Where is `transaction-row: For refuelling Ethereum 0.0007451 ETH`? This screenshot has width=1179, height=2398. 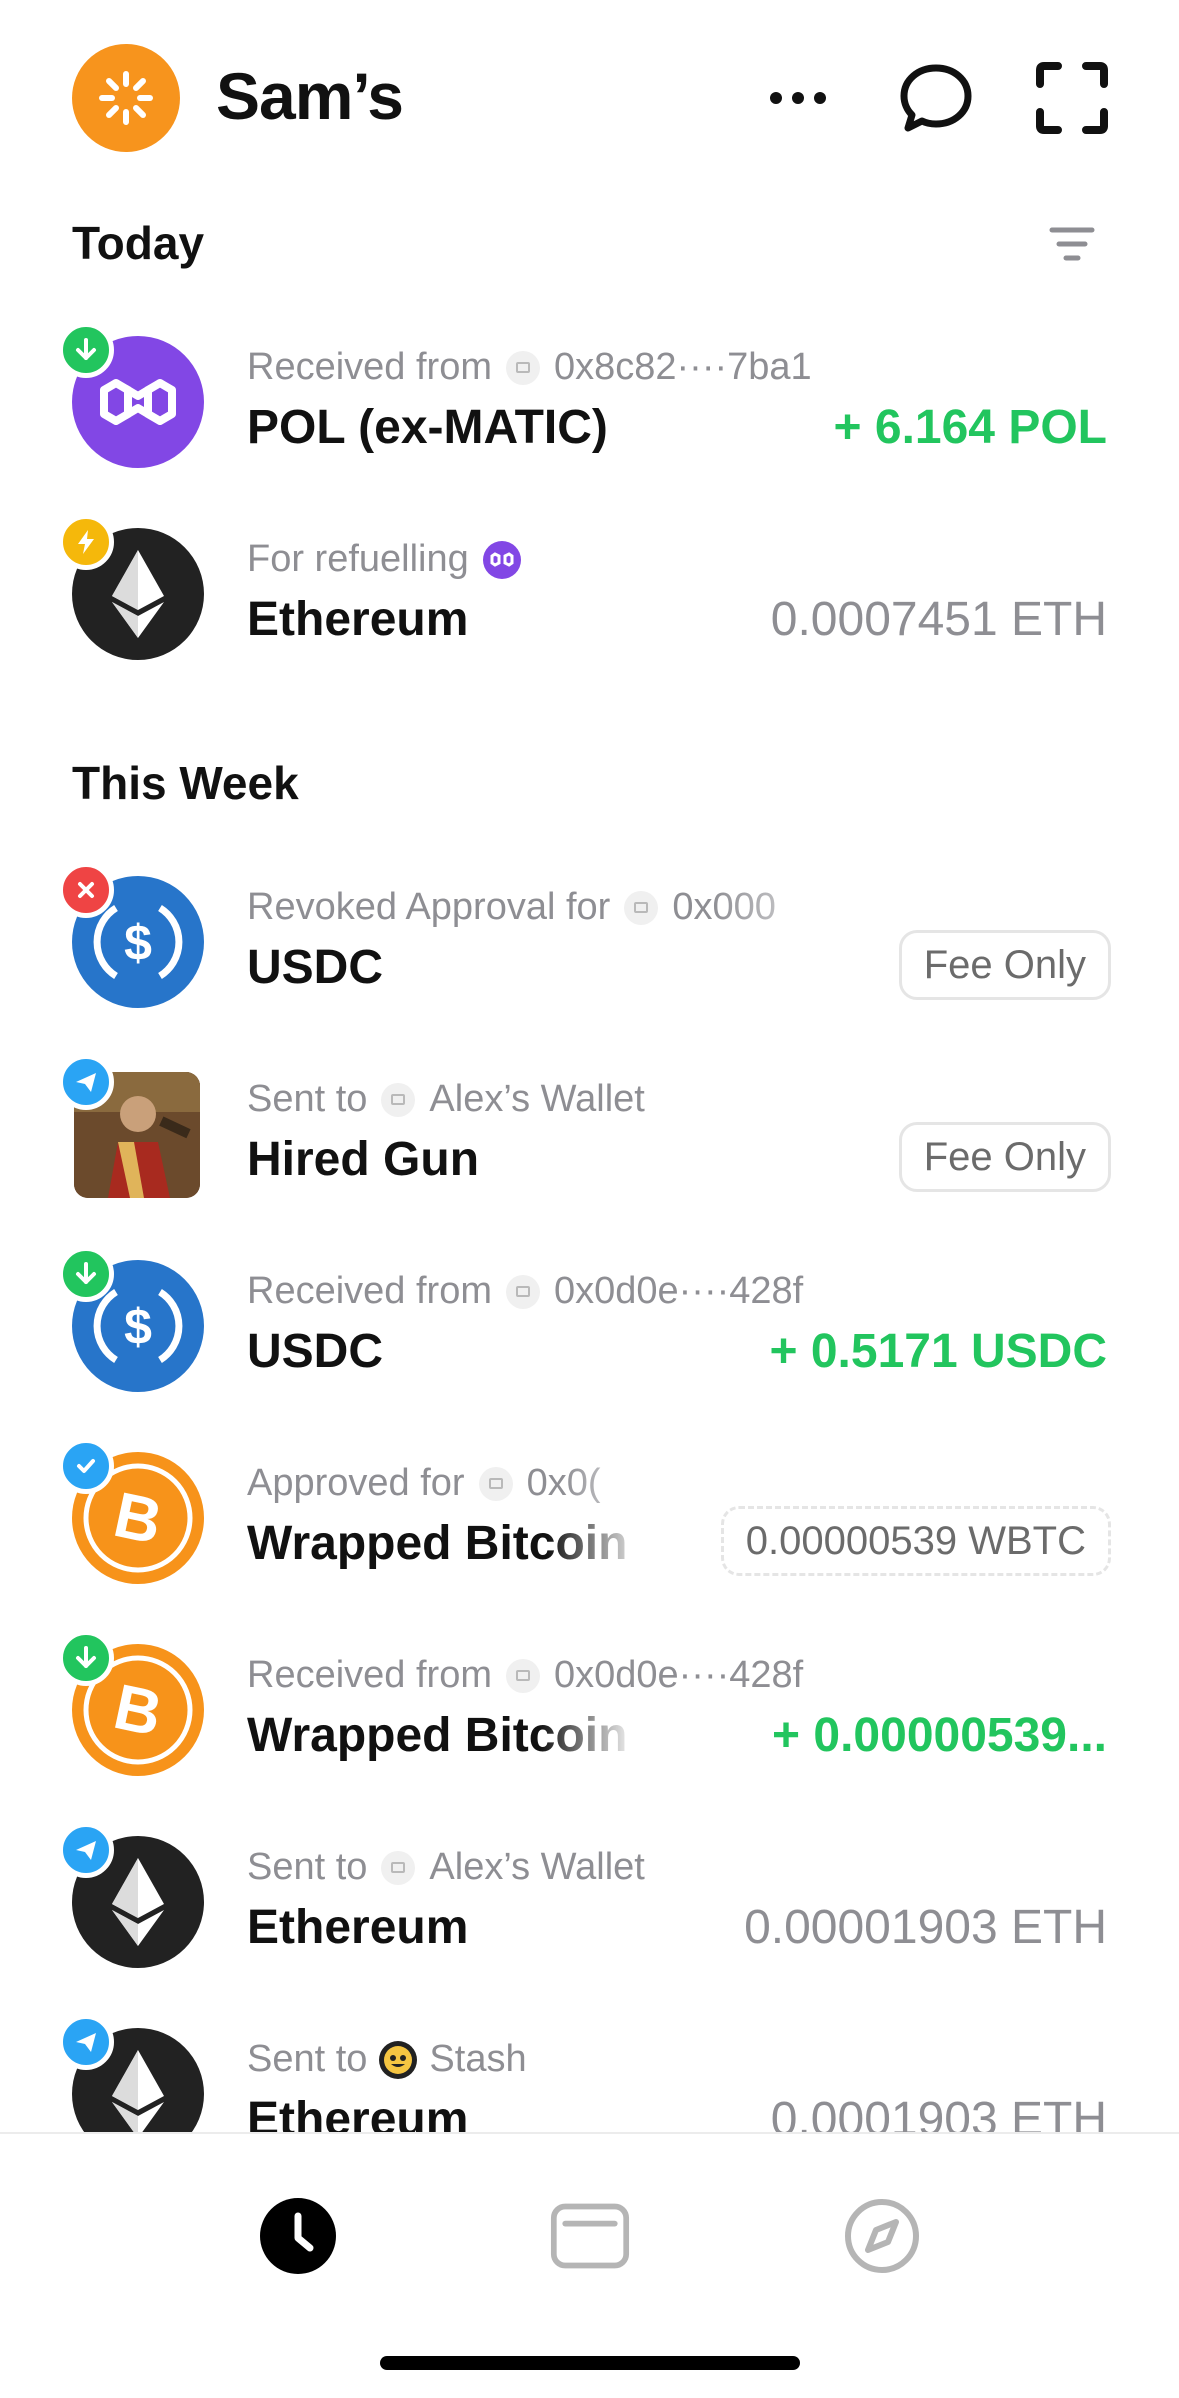
transaction-row: For refuelling Ethereum 0.0007451 ETH is located at coordinates (589, 591).